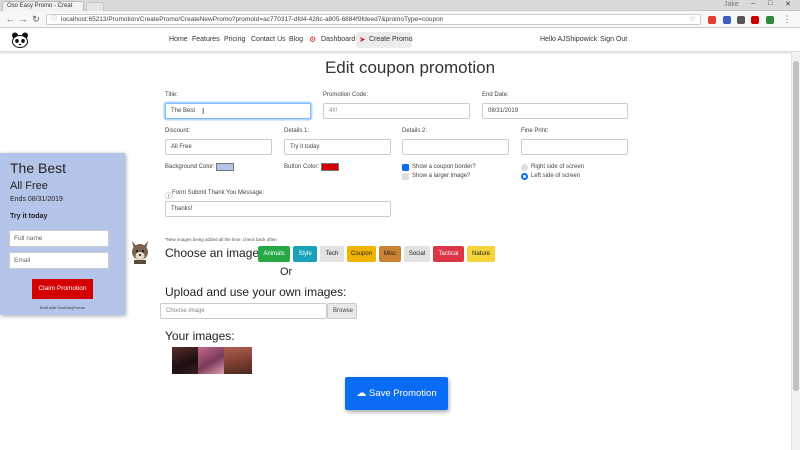 This screenshot has width=800, height=450. I want to click on reload-icon: ↻, so click(36, 19).